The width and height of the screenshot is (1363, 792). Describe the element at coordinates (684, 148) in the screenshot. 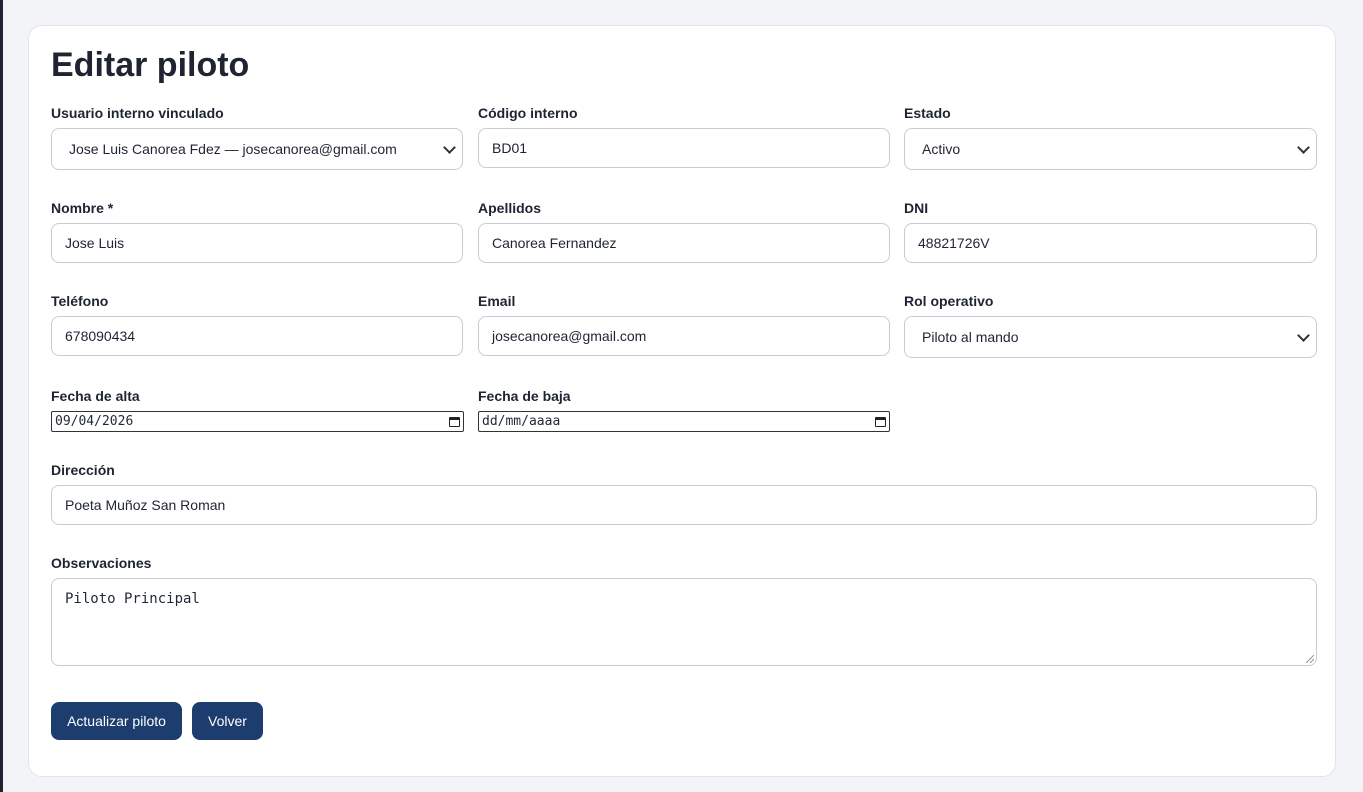

I see `codigo-input: BD01` at that location.